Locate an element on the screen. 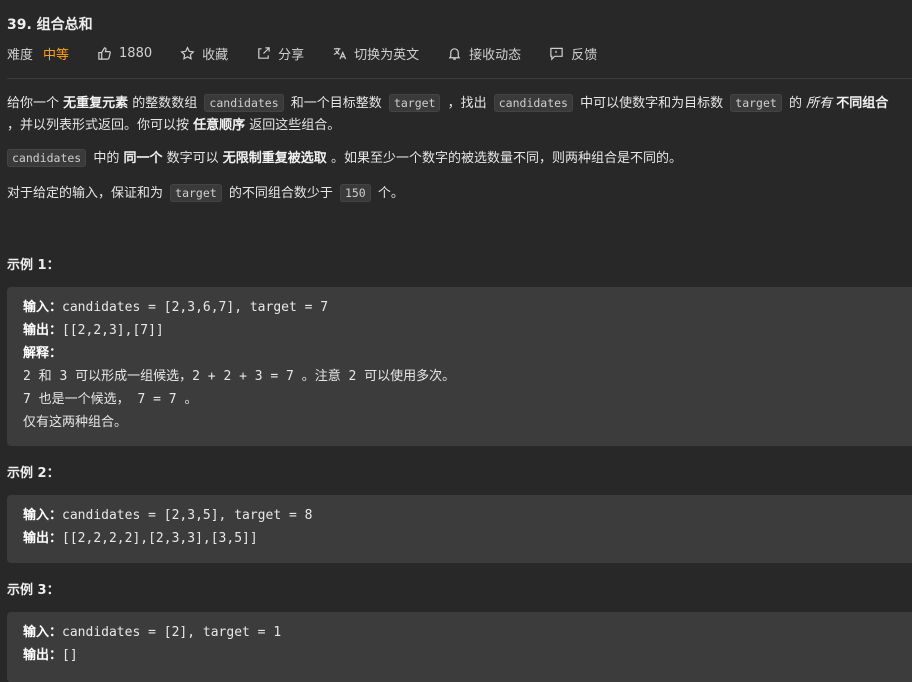 This screenshot has height=682, width=912. problem-meta-bar: 难度 中等 1880 收藏 分享 切换为英文 接收动态 反馈 is located at coordinates (316, 53).